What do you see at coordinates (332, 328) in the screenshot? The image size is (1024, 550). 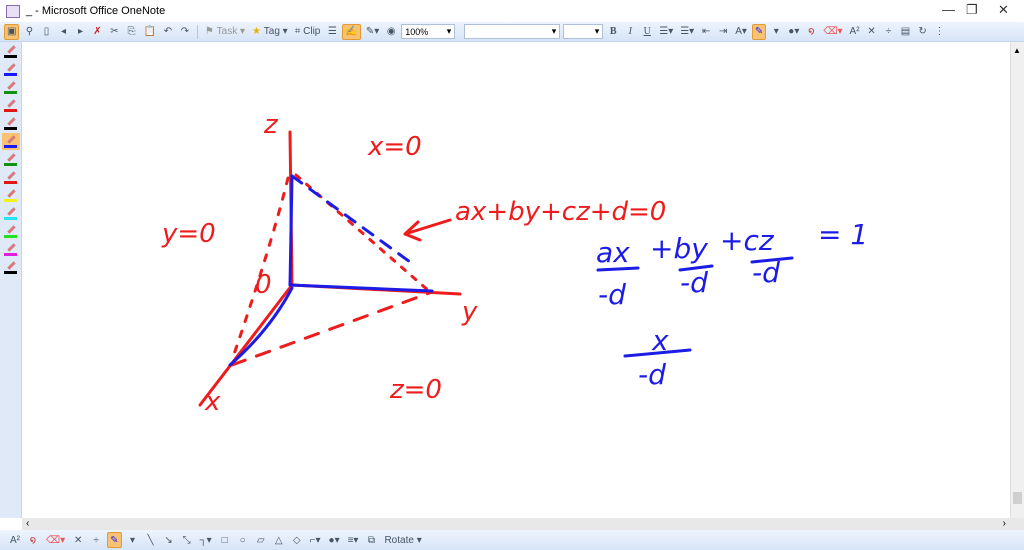 I see `dashed-edge-xy` at bounding box center [332, 328].